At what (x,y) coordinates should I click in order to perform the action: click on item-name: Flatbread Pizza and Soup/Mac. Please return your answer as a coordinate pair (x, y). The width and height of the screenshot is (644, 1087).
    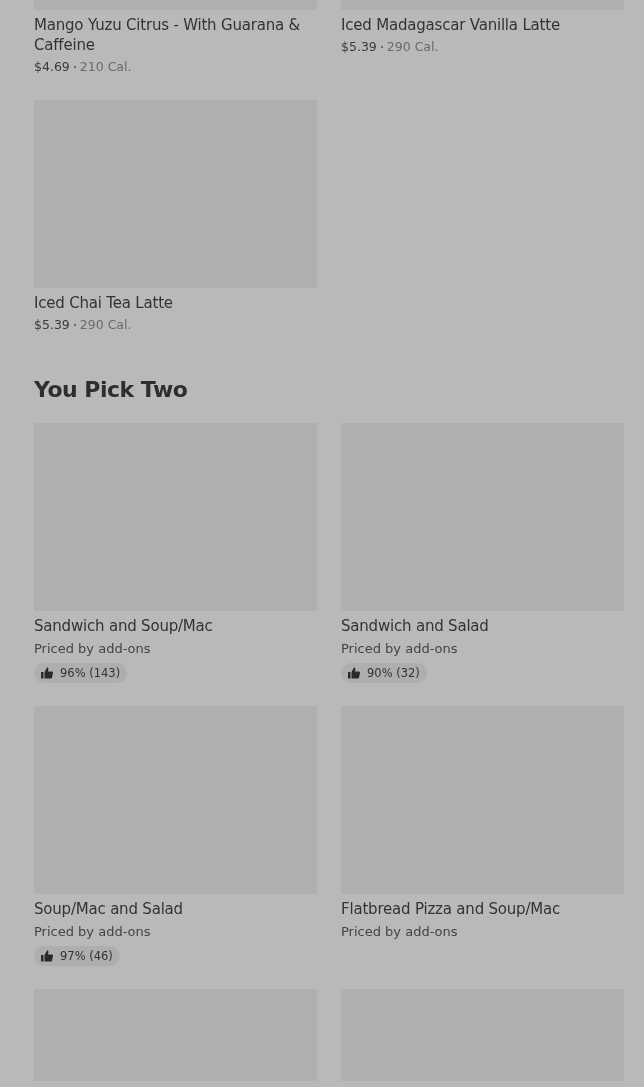
    Looking at the image, I should click on (451, 909).